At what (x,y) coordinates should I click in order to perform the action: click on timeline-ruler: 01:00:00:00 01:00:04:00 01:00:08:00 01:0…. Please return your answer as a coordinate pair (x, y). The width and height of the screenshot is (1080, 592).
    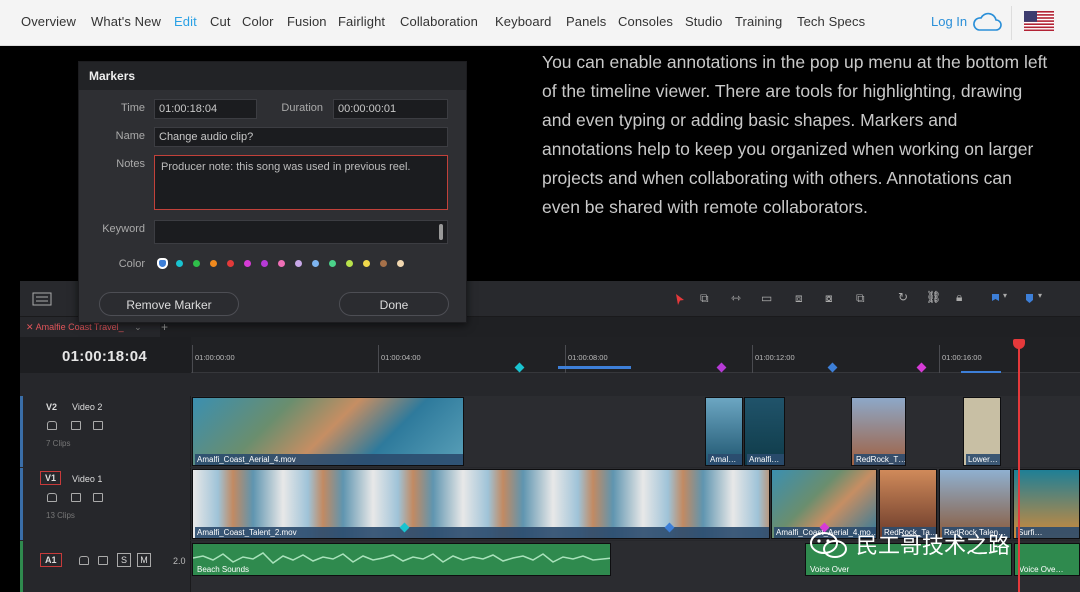
    Looking at the image, I should click on (635, 355).